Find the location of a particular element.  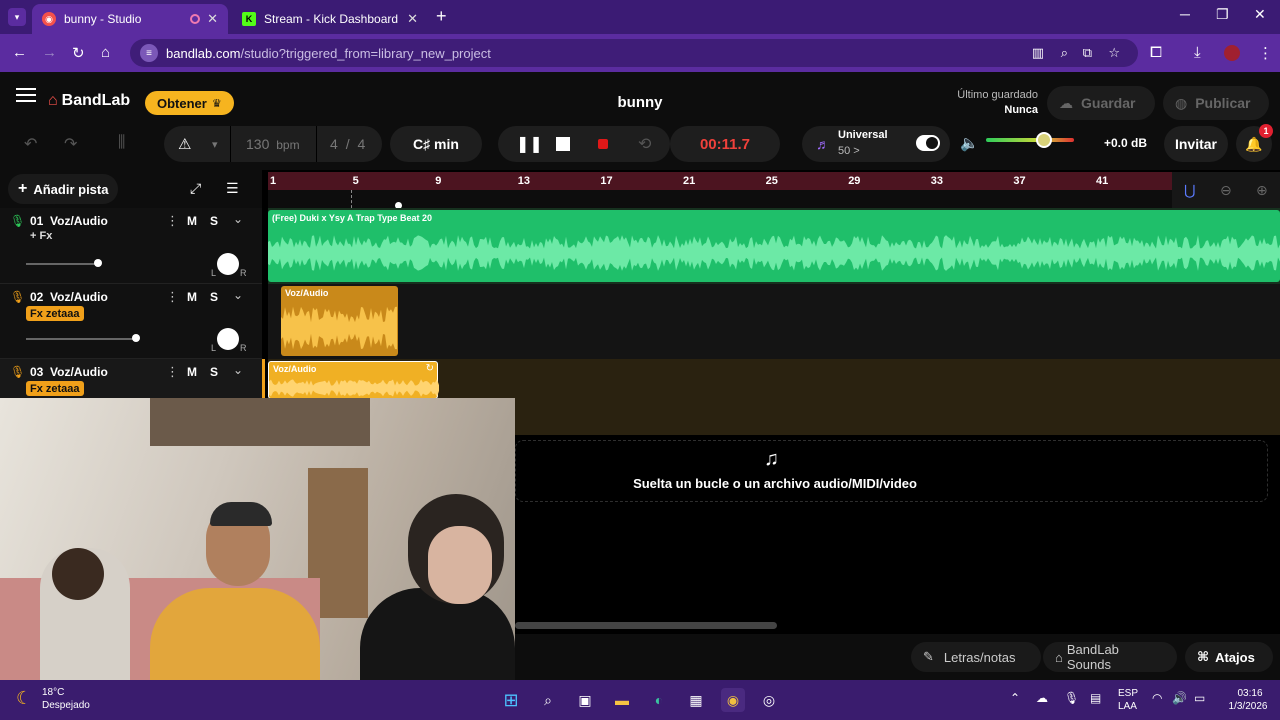

horizontal-scrollbar is located at coordinates (646, 625).